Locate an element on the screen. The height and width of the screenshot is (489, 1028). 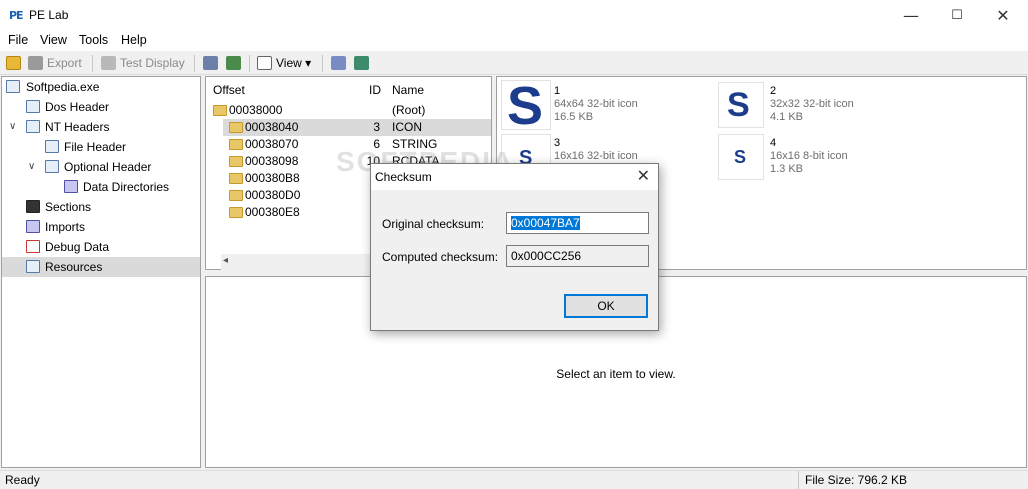
menu-help: Help is located at coordinates (134, 40).